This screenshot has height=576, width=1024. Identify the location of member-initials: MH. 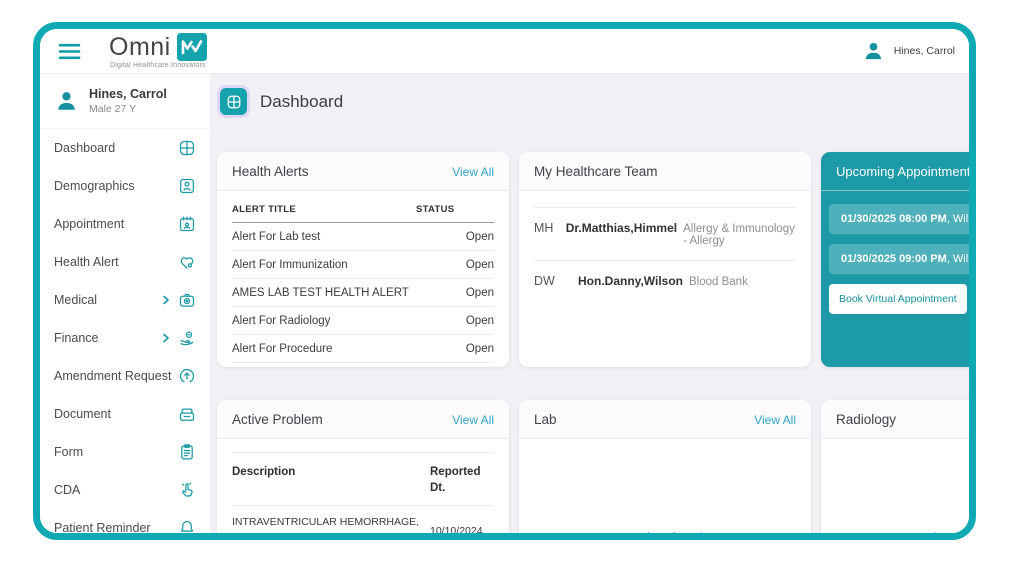
(544, 228).